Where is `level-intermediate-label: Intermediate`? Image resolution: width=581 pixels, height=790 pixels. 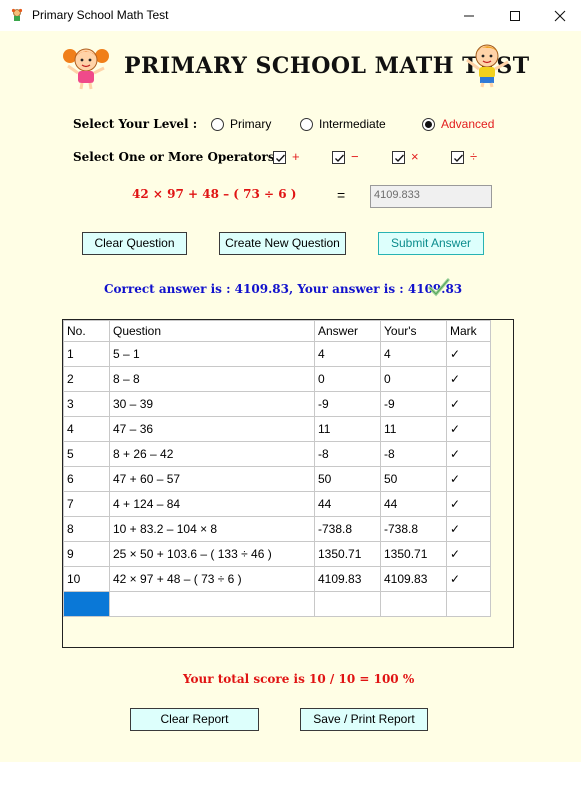 level-intermediate-label: Intermediate is located at coordinates (352, 124).